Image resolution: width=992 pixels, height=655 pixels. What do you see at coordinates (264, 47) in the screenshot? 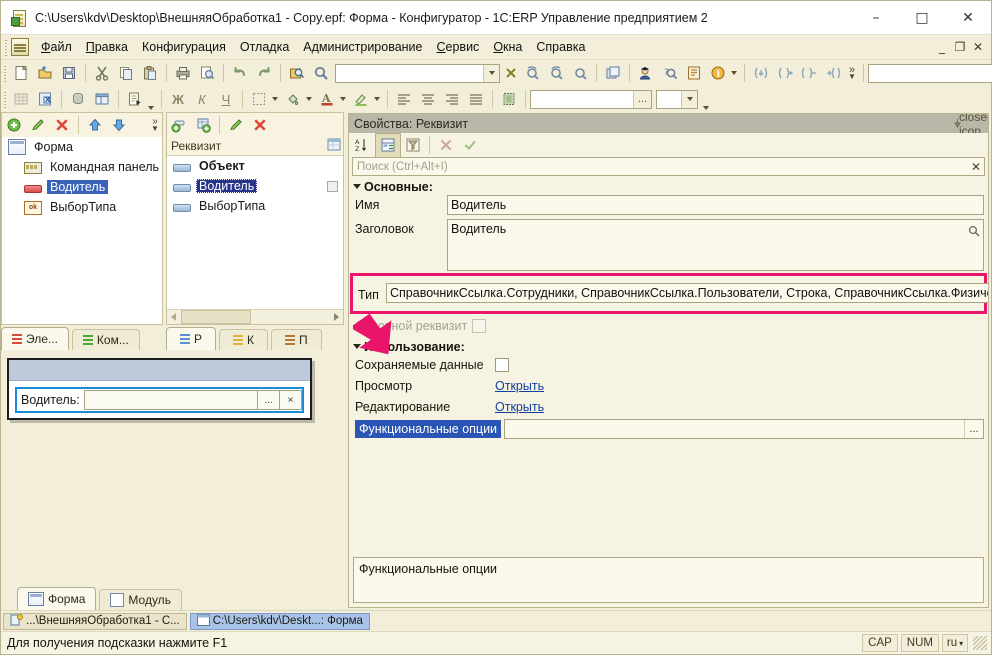
I see `menu-item-debug: Отладка` at bounding box center [264, 47].